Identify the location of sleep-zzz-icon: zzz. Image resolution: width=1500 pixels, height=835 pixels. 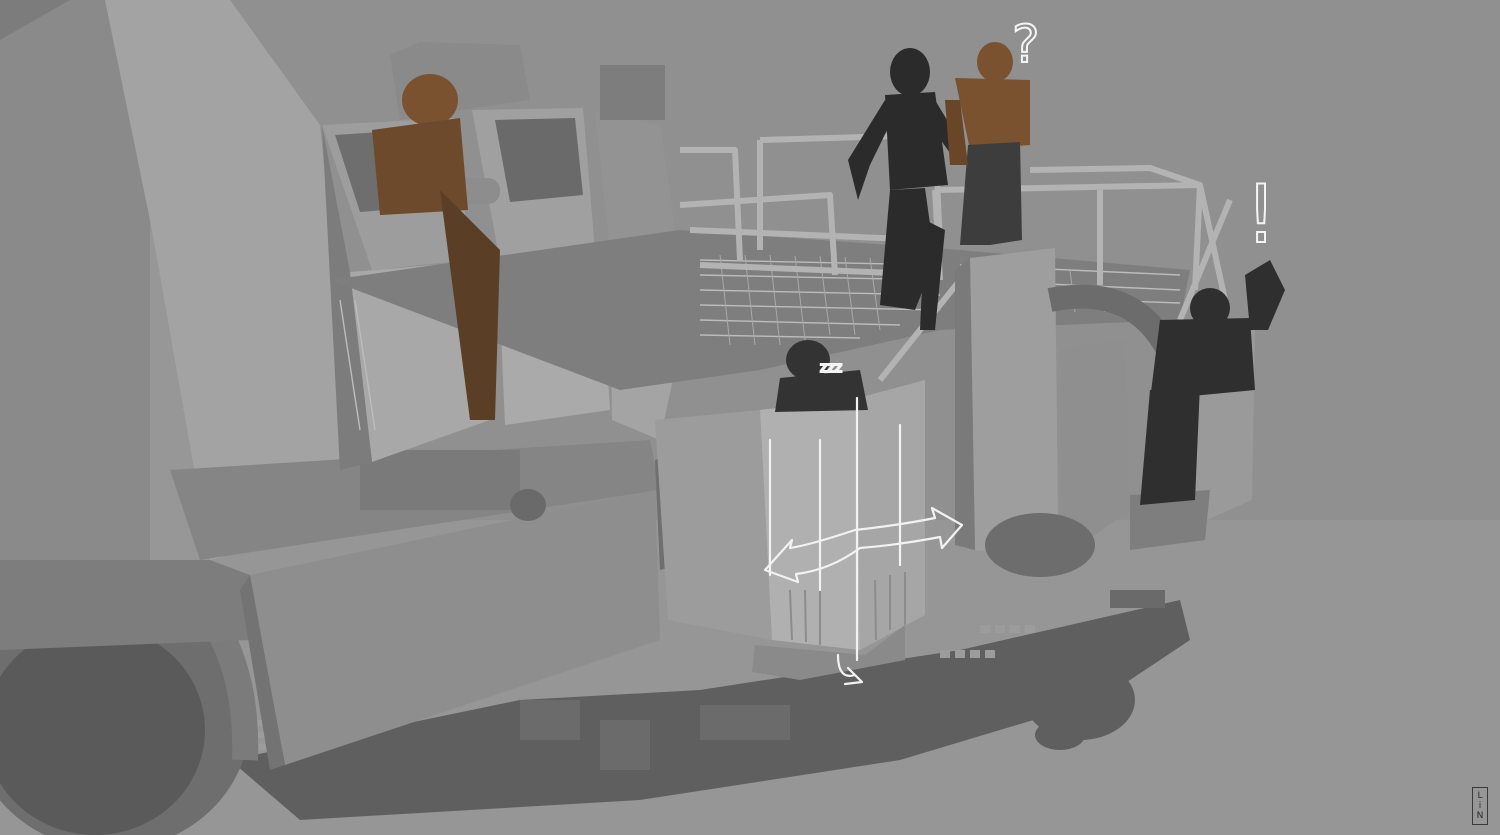
(831, 368).